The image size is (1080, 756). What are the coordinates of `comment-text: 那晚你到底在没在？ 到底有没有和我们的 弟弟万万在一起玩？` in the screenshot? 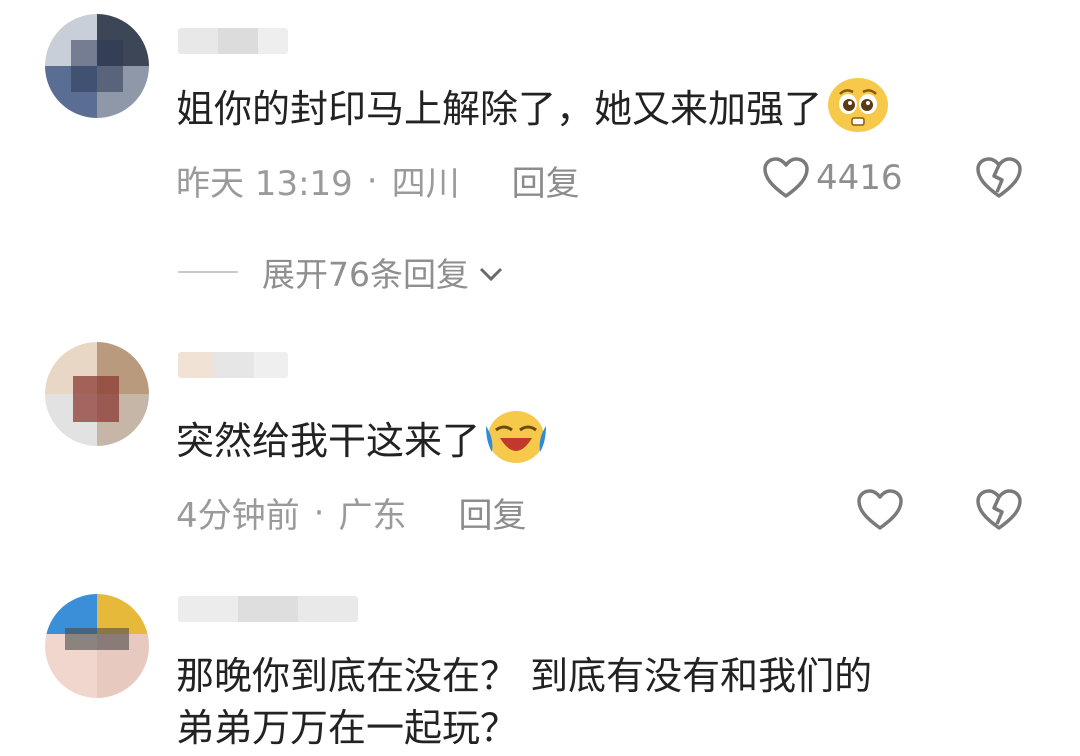 It's located at (524, 702).